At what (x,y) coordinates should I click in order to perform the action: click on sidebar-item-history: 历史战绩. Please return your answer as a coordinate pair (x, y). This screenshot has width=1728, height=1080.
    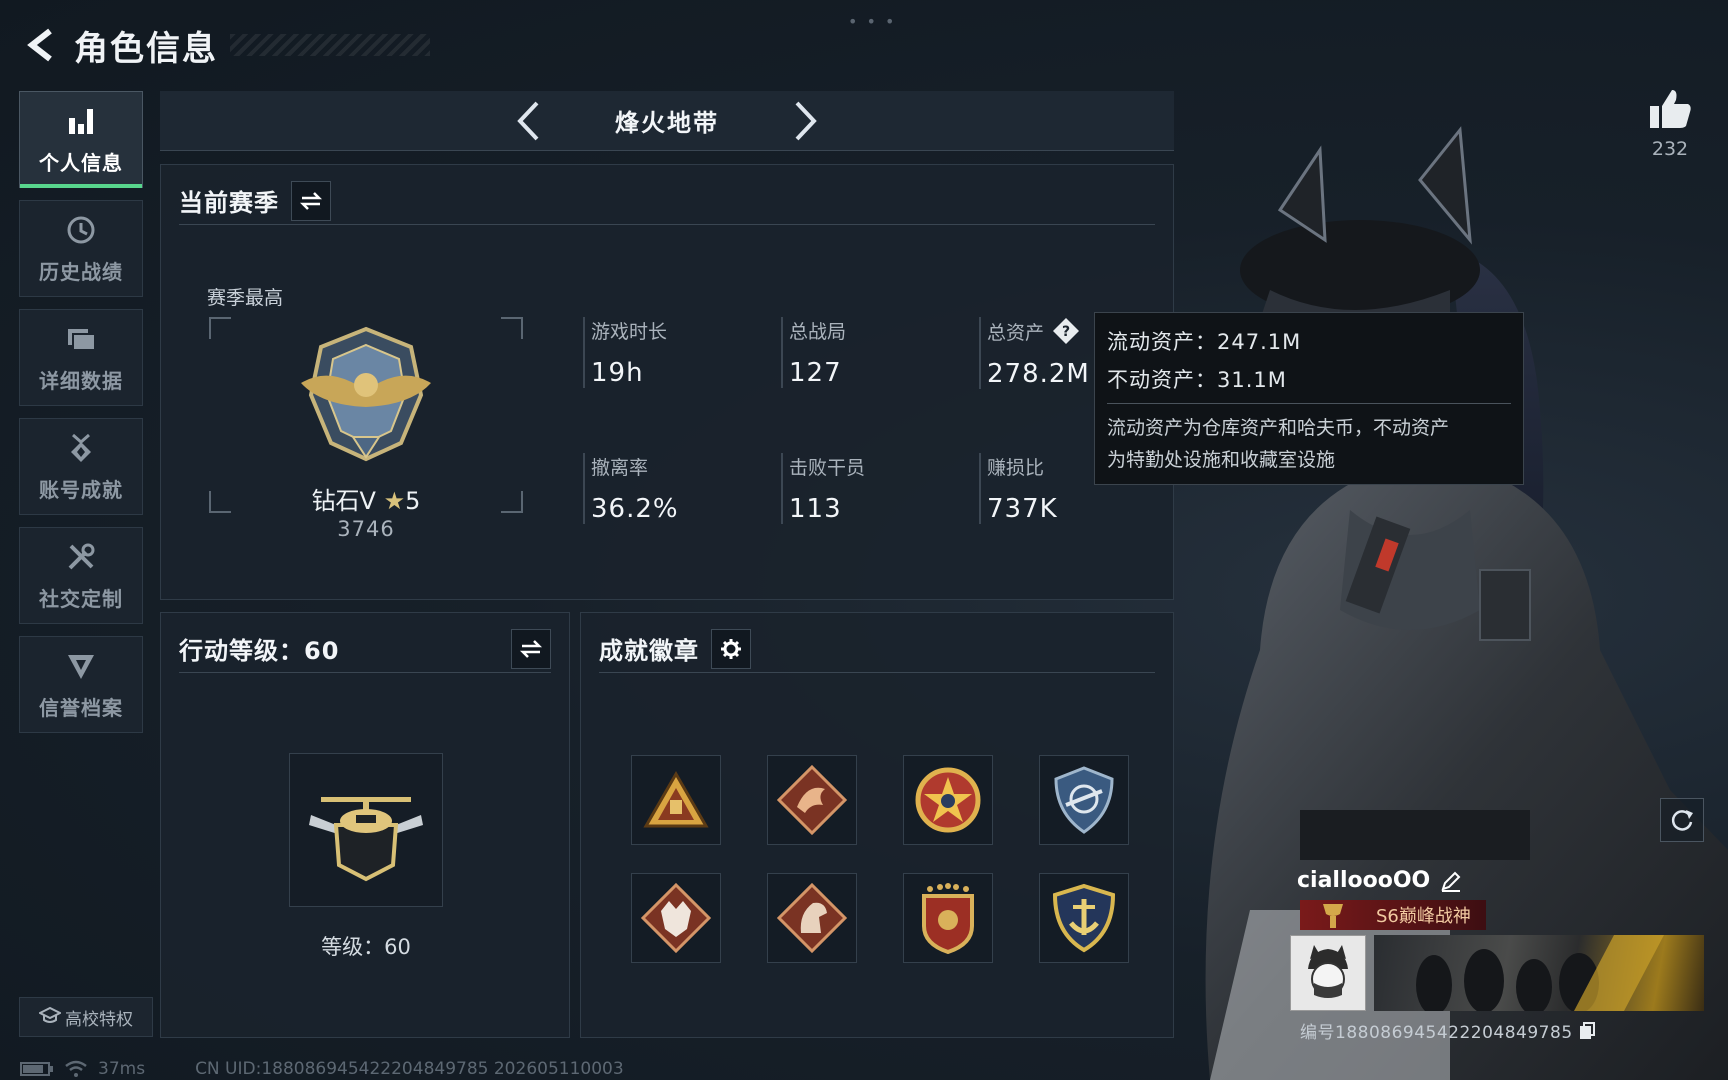
    Looking at the image, I should click on (81, 248).